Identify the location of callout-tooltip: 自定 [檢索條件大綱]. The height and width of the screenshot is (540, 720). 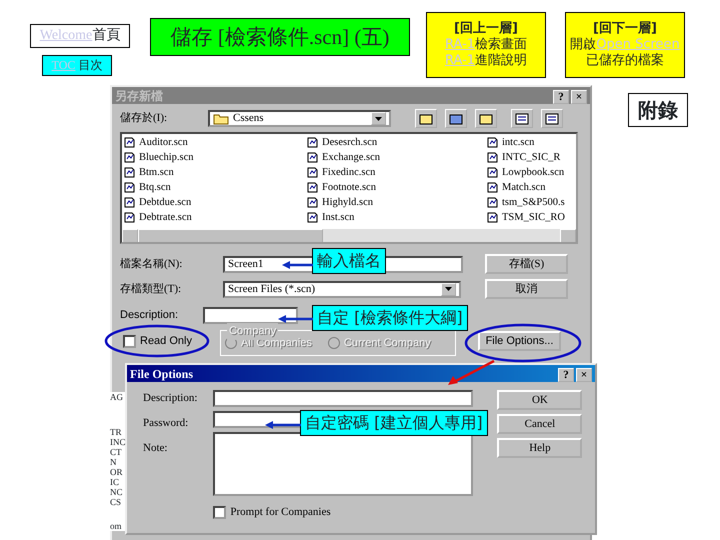
(390, 318).